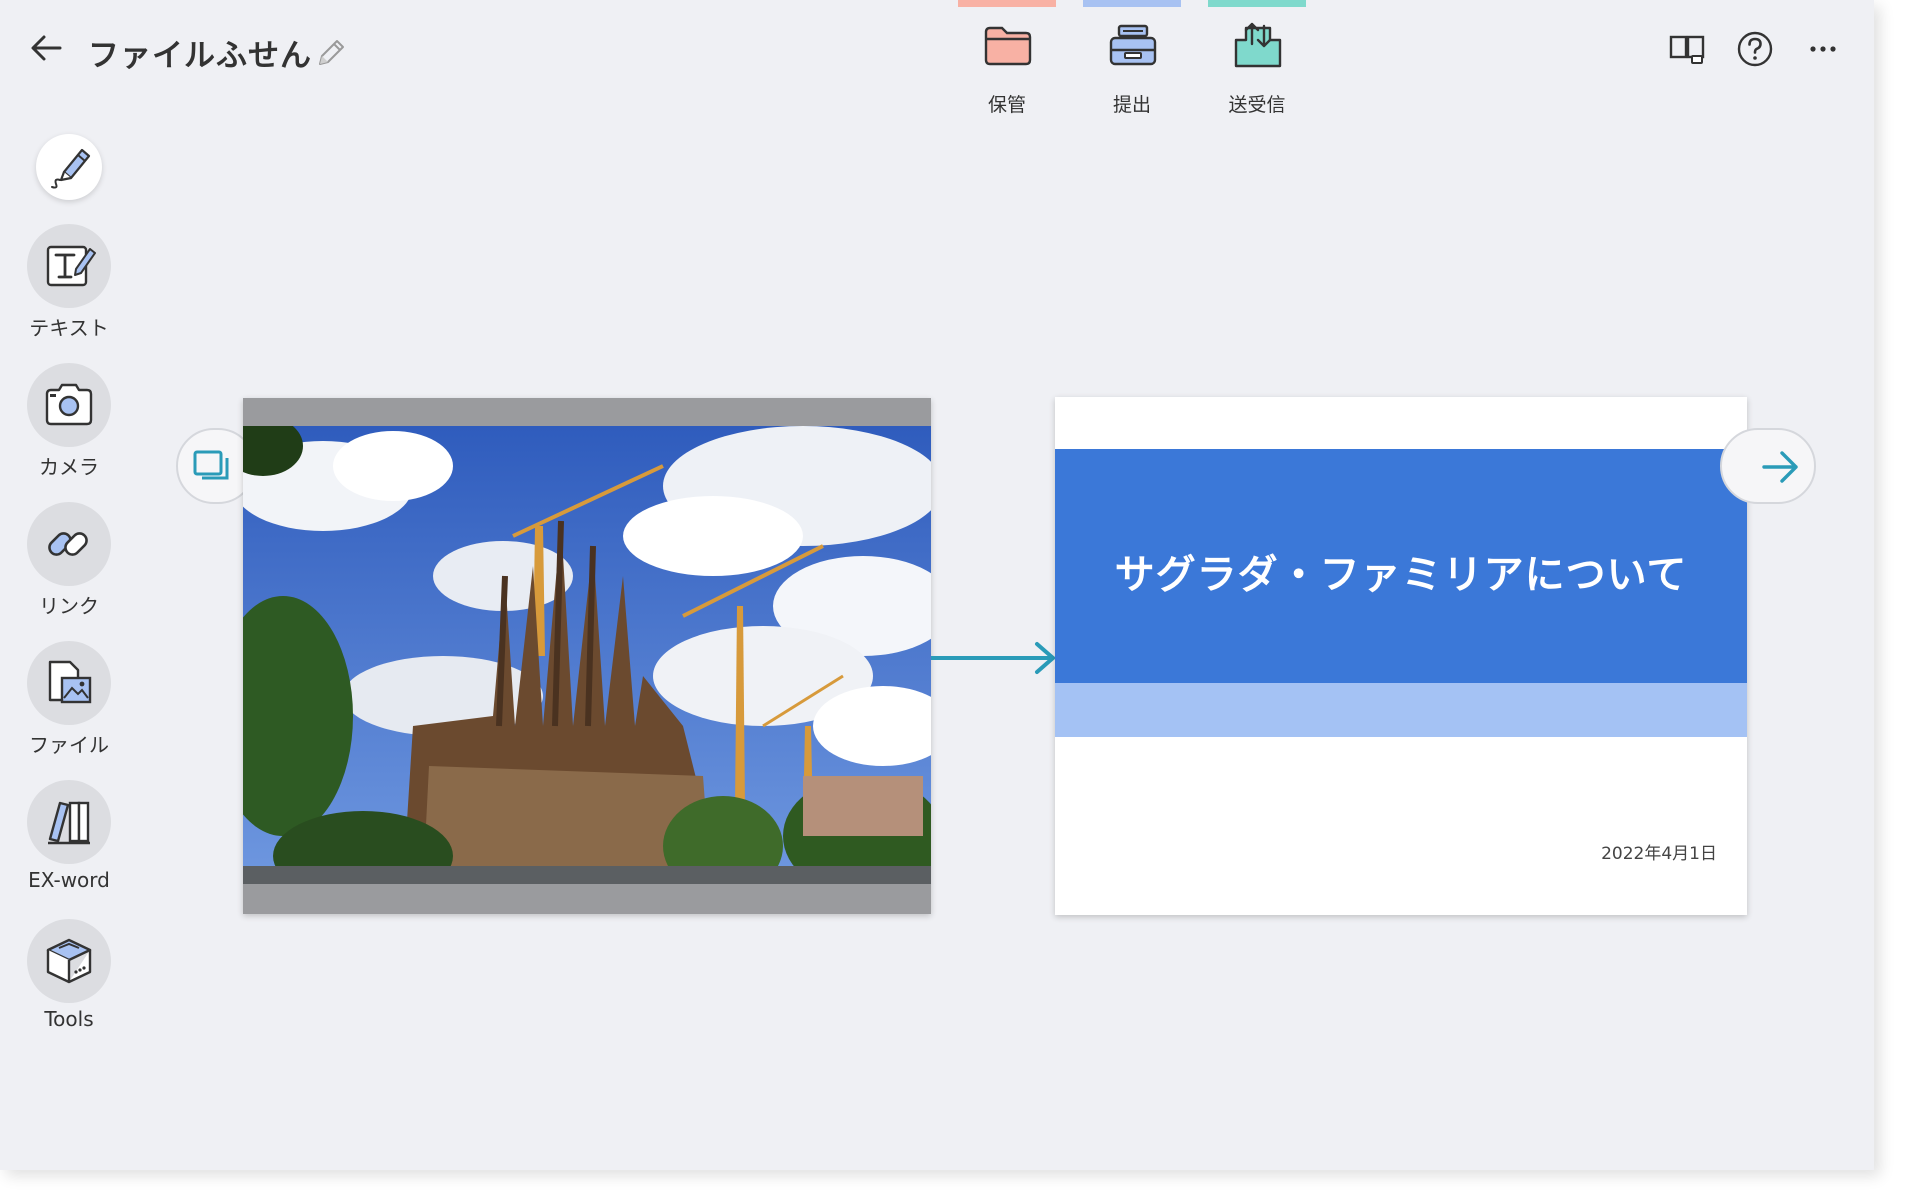  I want to click on arrow-right-icon, so click(1780, 467).